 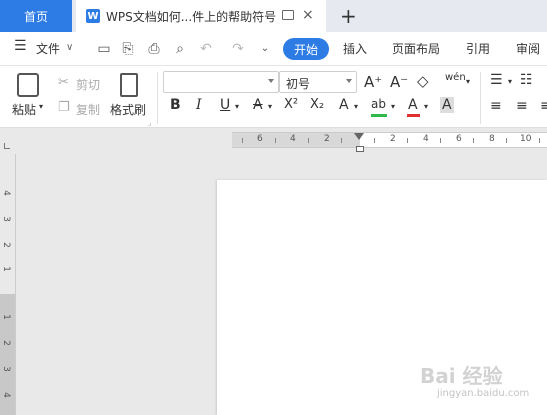 What do you see at coordinates (360, 149) in the screenshot?
I see `left-indent-marker` at bounding box center [360, 149].